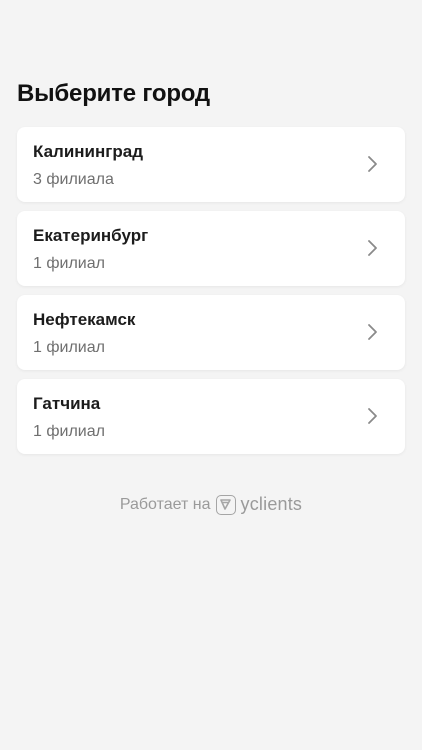 The height and width of the screenshot is (750, 422). I want to click on powered-by-label: Работает на, so click(165, 504).